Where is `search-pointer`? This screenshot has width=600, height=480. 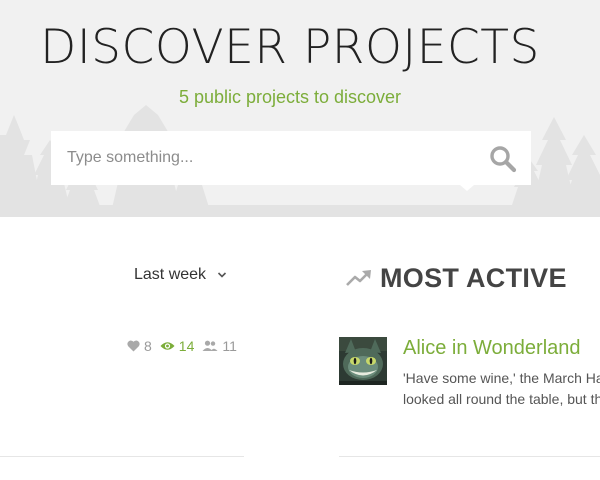 search-pointer is located at coordinates (467, 188).